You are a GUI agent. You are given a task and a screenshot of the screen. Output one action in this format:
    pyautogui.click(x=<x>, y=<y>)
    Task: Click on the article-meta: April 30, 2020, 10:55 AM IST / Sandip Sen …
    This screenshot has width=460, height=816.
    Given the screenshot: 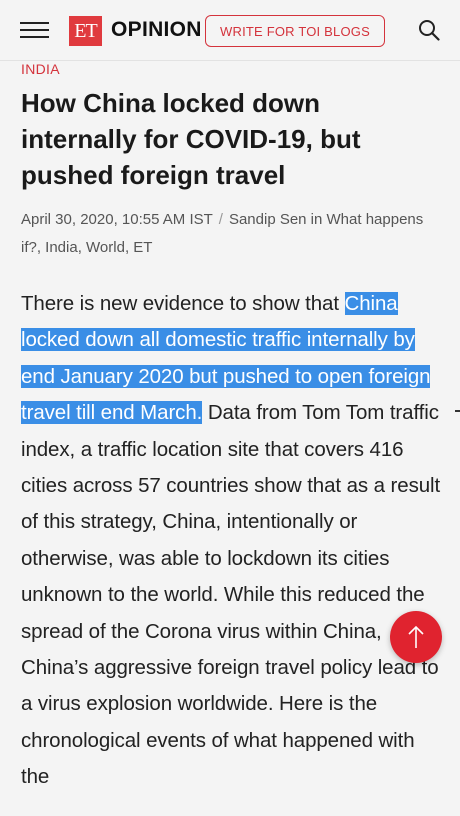 What is the action you would take?
    pyautogui.click(x=231, y=234)
    